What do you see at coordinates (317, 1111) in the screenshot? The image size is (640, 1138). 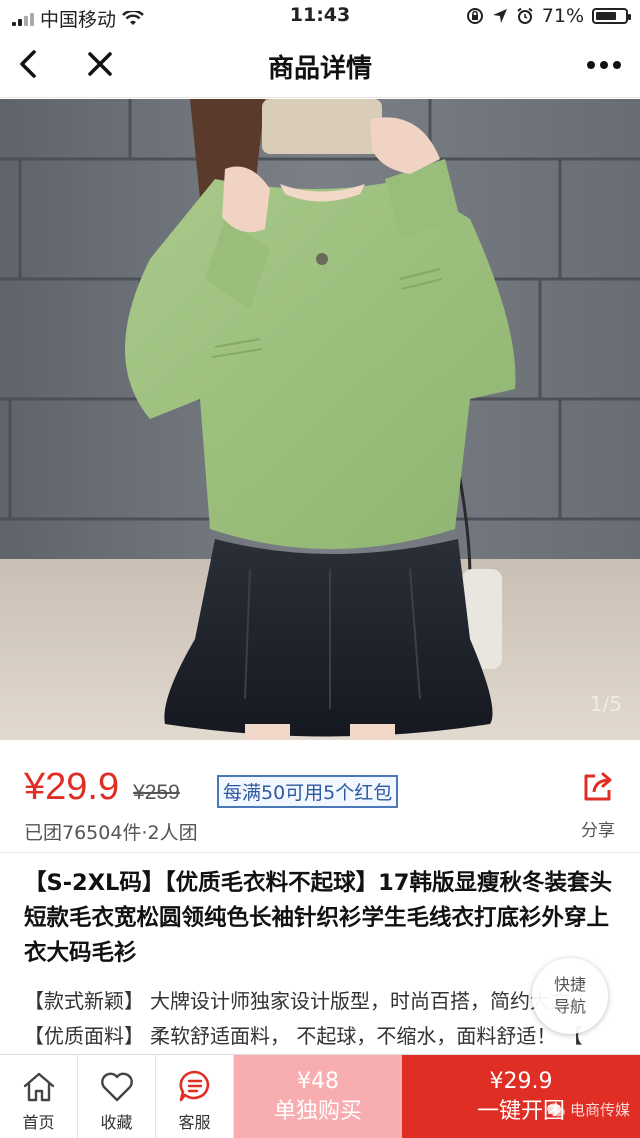 I see `buy-alone-label: 单独购买` at bounding box center [317, 1111].